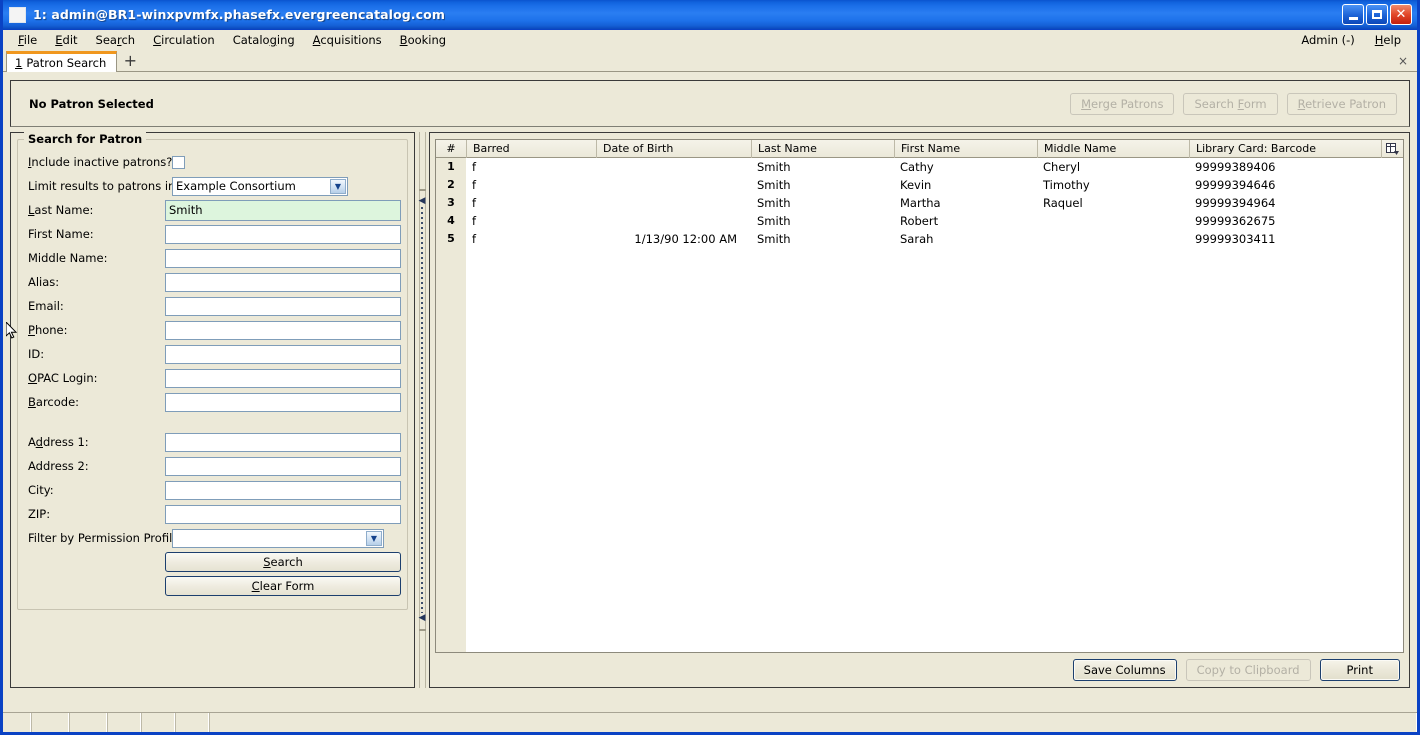 The height and width of the screenshot is (735, 1420). I want to click on limit-results-select: Example Consortium ▼, so click(260, 186).